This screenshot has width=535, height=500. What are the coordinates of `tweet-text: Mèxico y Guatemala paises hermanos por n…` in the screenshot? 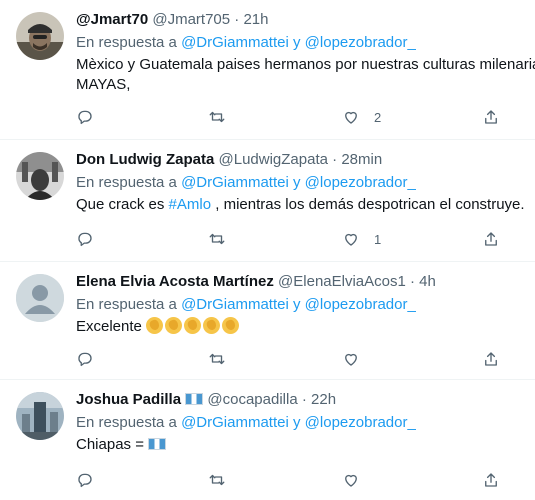 It's located at (305, 64).